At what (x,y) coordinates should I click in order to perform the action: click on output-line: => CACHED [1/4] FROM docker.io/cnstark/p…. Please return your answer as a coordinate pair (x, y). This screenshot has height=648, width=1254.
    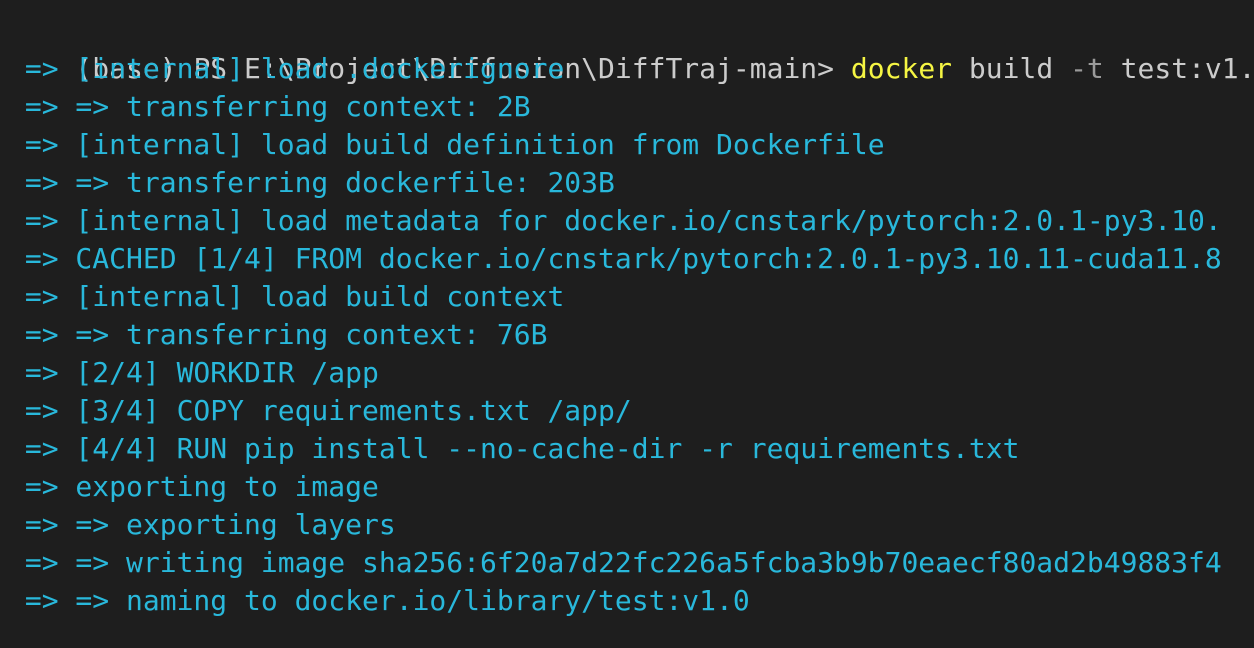
    Looking at the image, I should click on (615, 258).